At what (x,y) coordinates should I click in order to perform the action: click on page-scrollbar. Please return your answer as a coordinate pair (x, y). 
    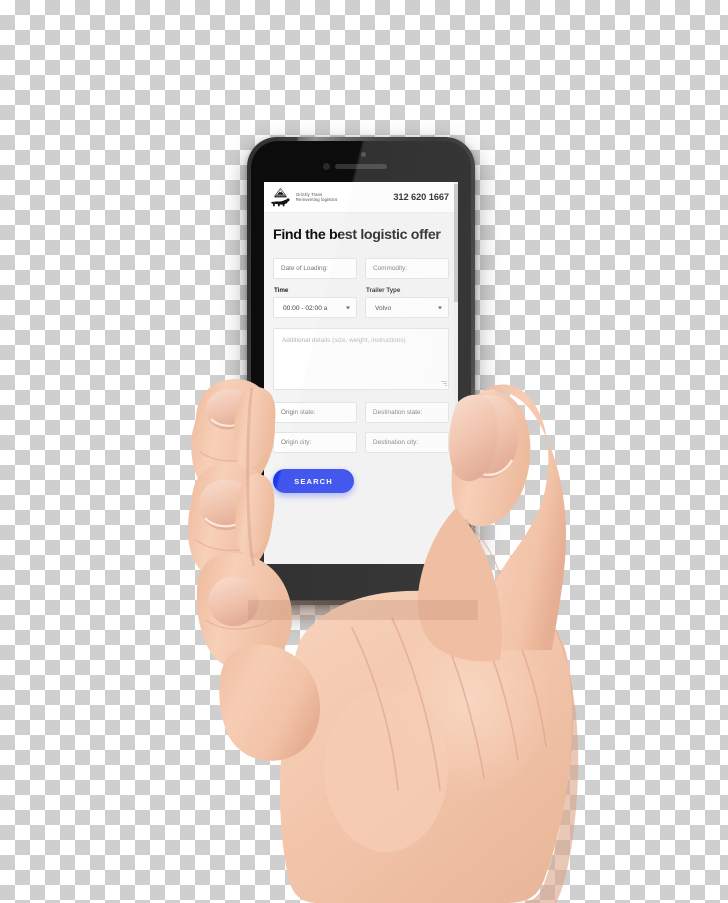
    Looking at the image, I should click on (456, 373).